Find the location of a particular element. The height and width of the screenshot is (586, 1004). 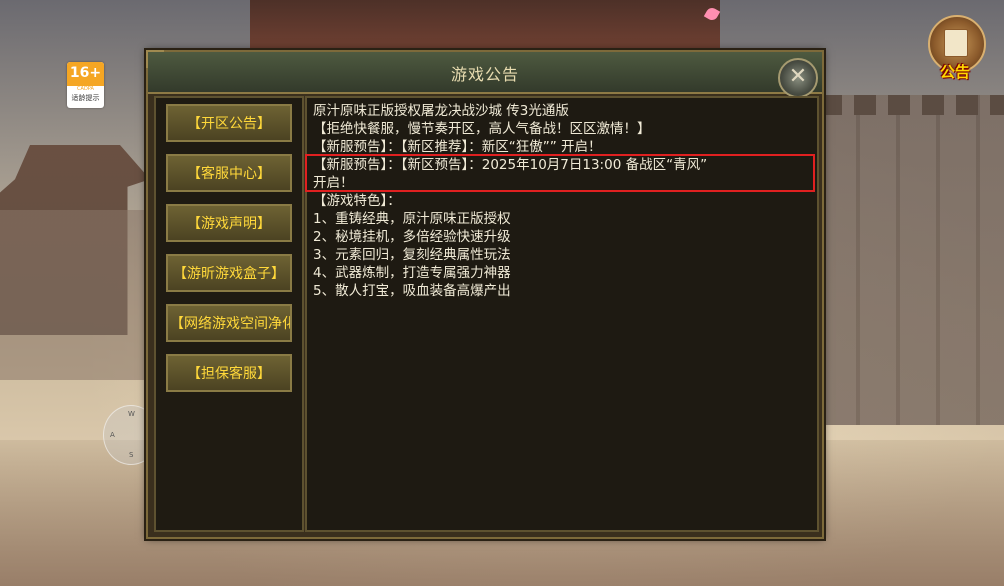

background-wall-left is located at coordinates (75, 295).